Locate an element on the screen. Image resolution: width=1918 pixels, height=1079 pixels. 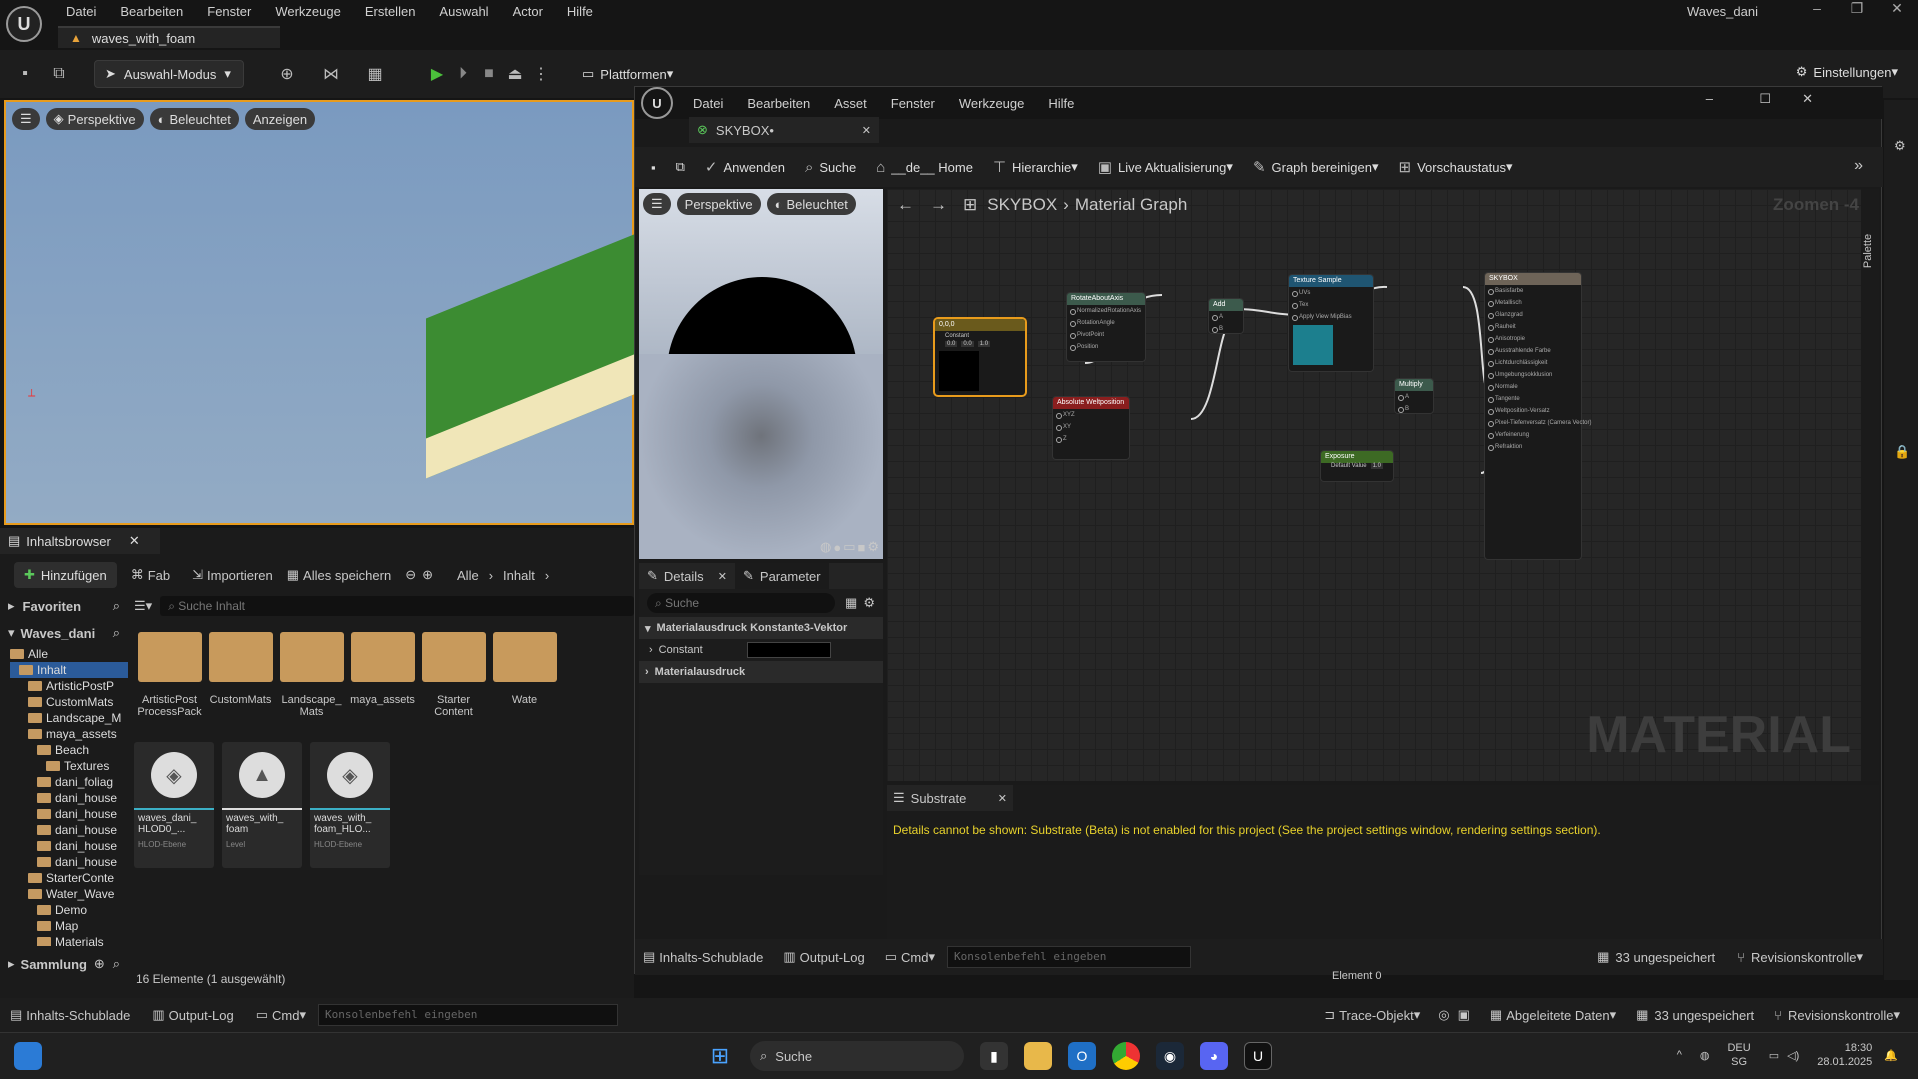
project-header: ▾ Waves_dani ⌕ is located at coordinates (64, 633).